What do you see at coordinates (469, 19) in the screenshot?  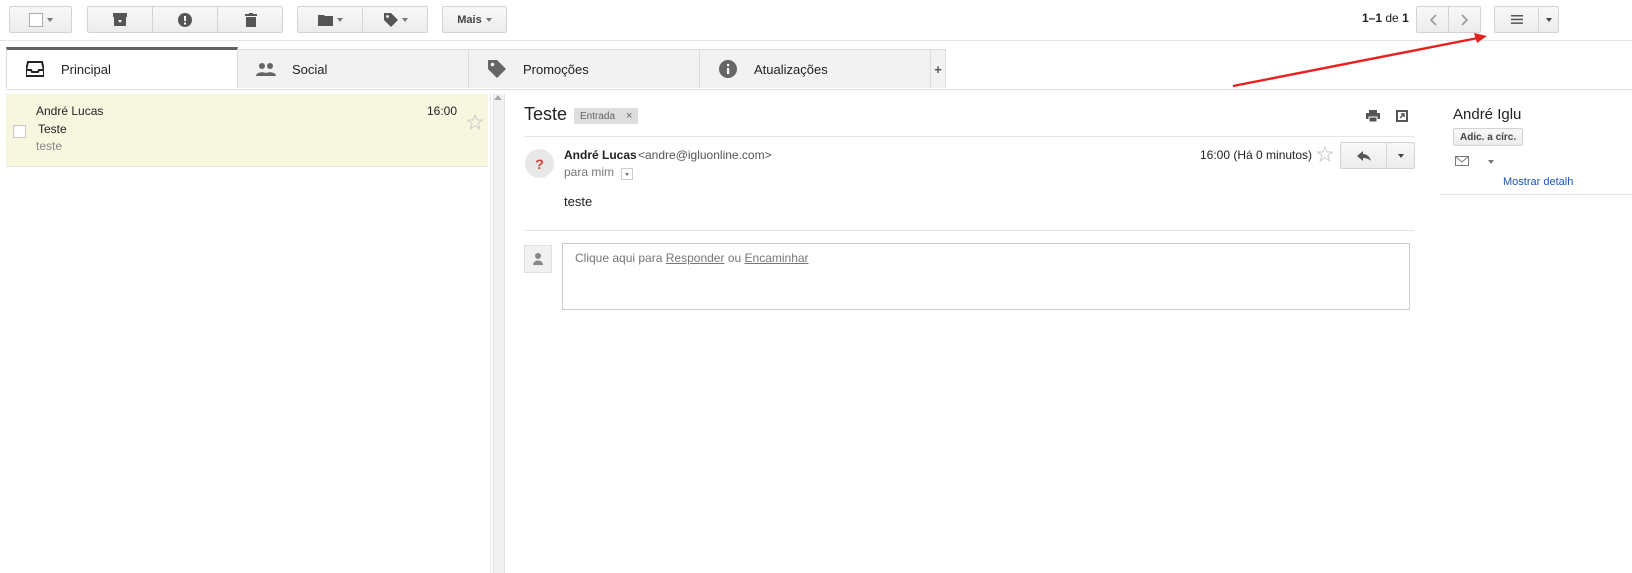 I see `more-button-label: Mais` at bounding box center [469, 19].